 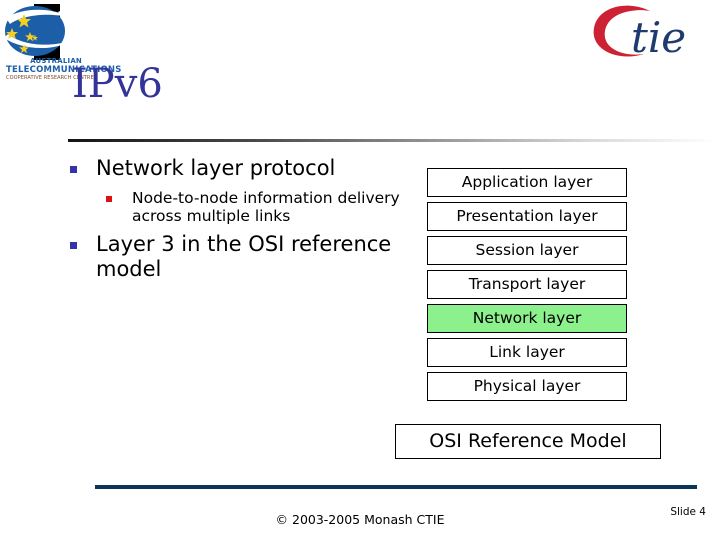 I want to click on osi-layer-box: Session layer, so click(x=527, y=250).